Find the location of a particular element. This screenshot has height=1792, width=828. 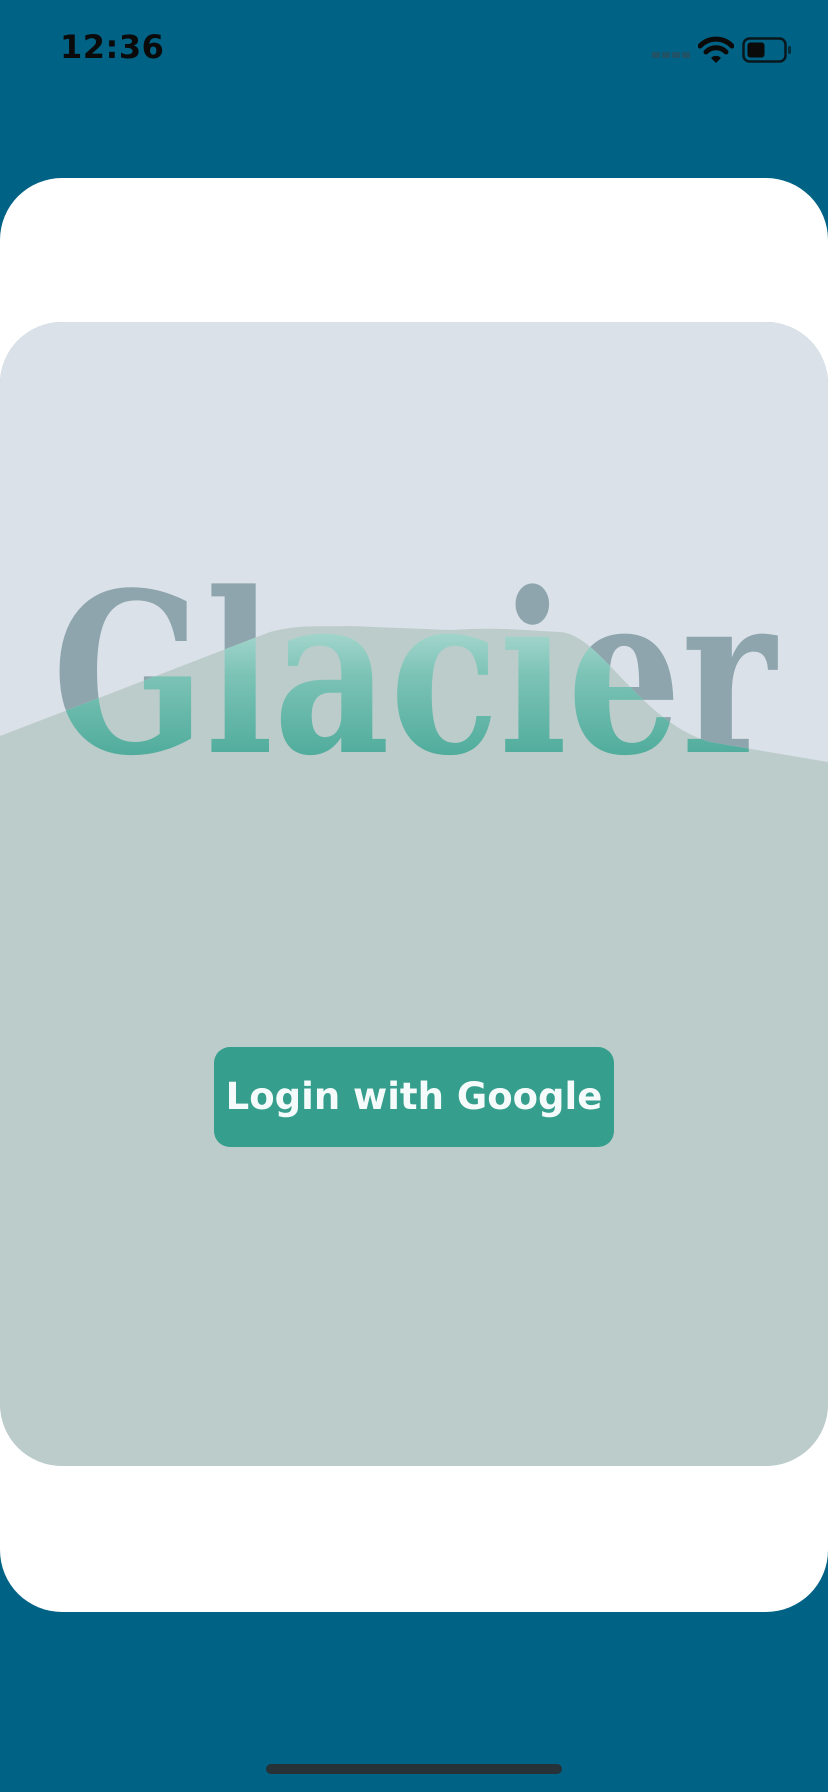

login-with-google-button: Login with Google is located at coordinates (414, 1097).